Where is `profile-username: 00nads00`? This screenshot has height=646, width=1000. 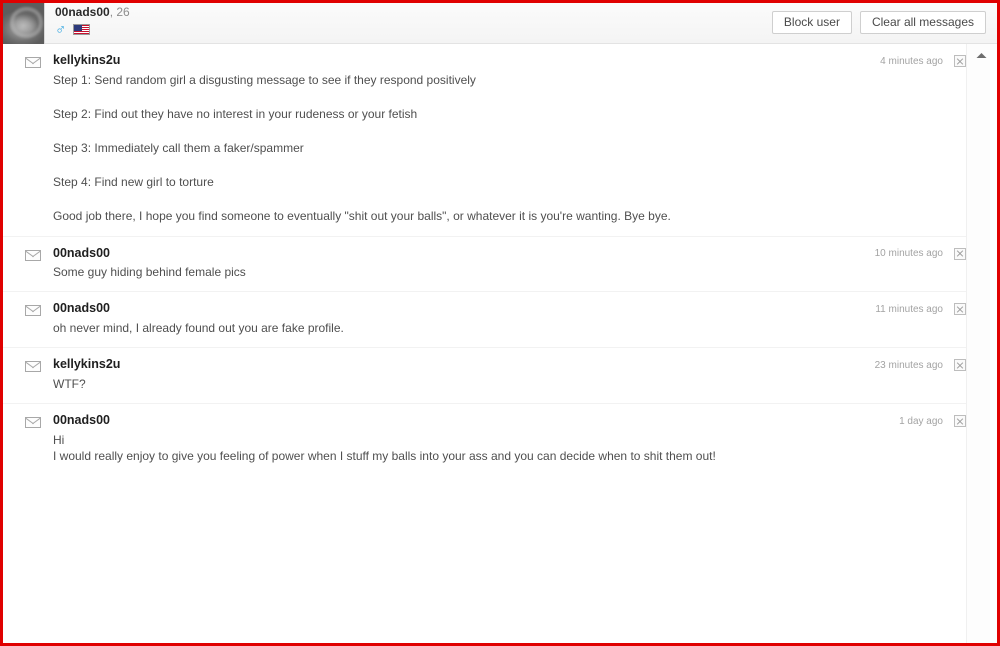
profile-username: 00nads00 is located at coordinates (82, 12).